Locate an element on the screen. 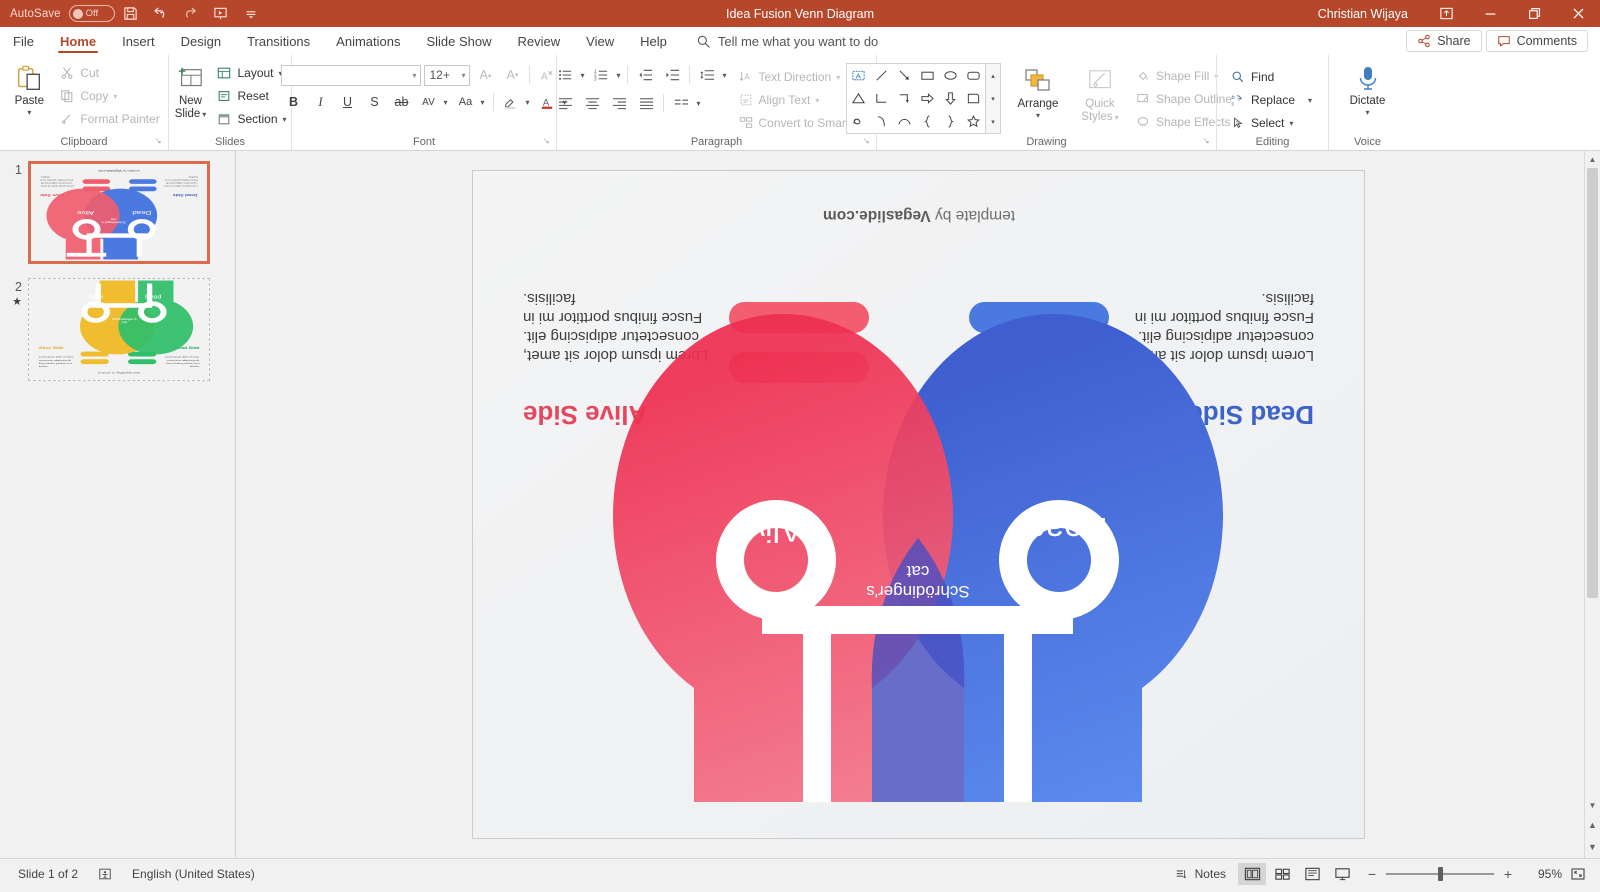 This screenshot has width=1600, height=892. columns-button is located at coordinates (681, 103).